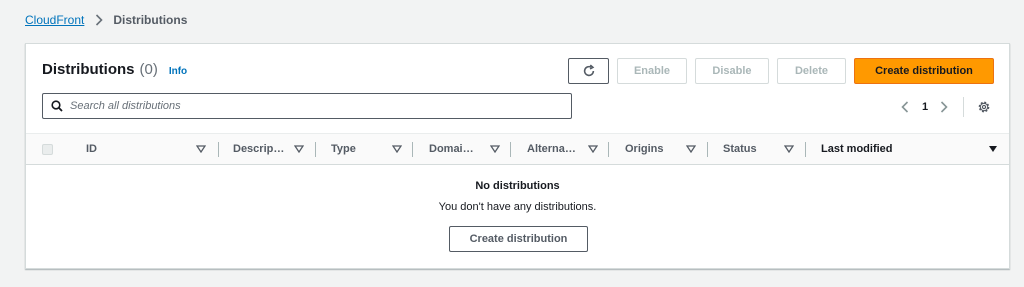  I want to click on distribution-count: (0), so click(148, 69).